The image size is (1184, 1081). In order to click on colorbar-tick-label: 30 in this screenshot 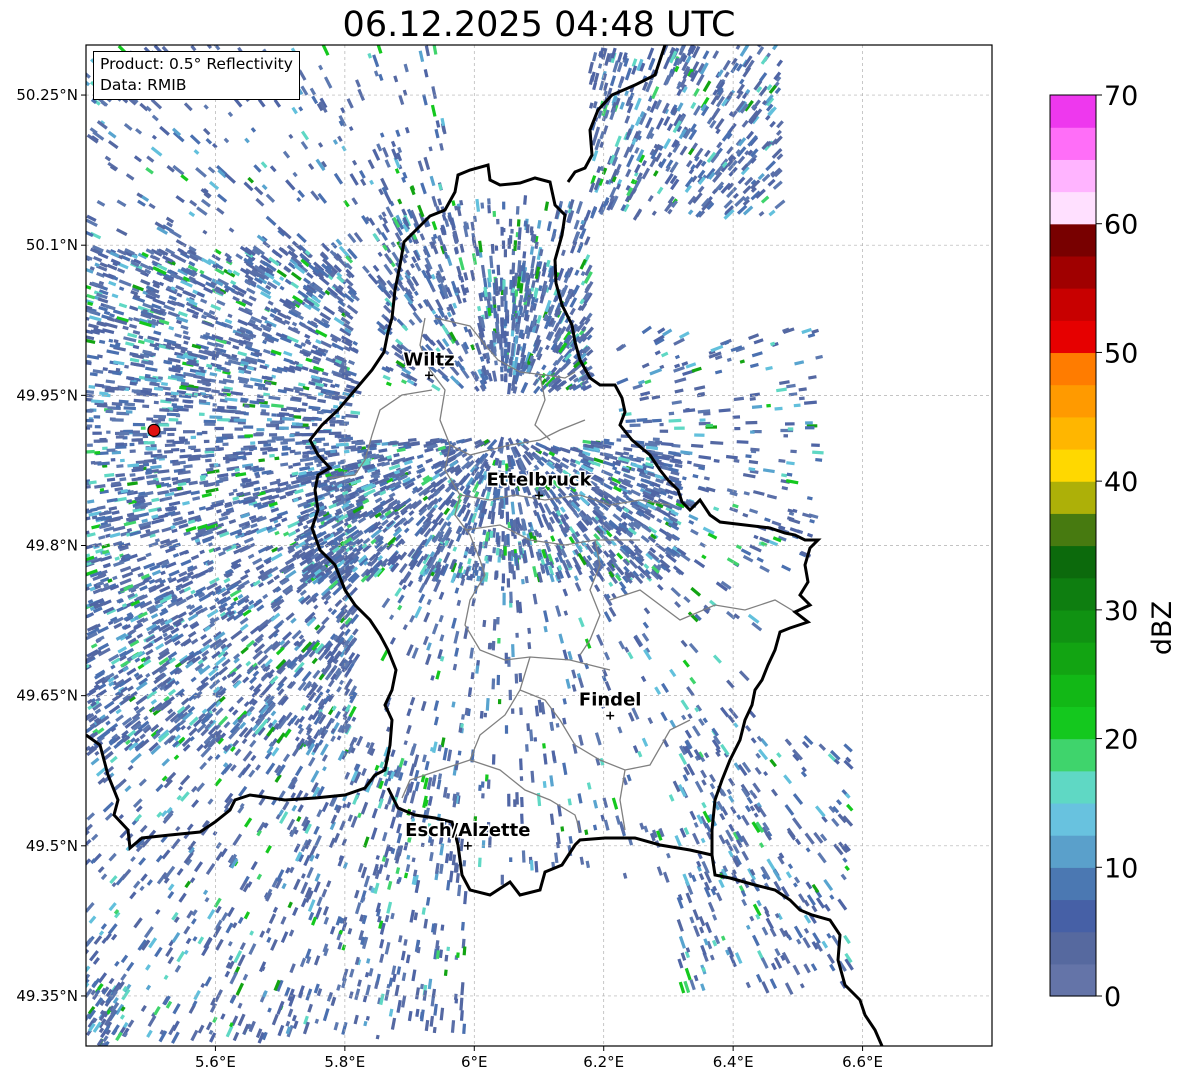, I will do `click(1121, 611)`.